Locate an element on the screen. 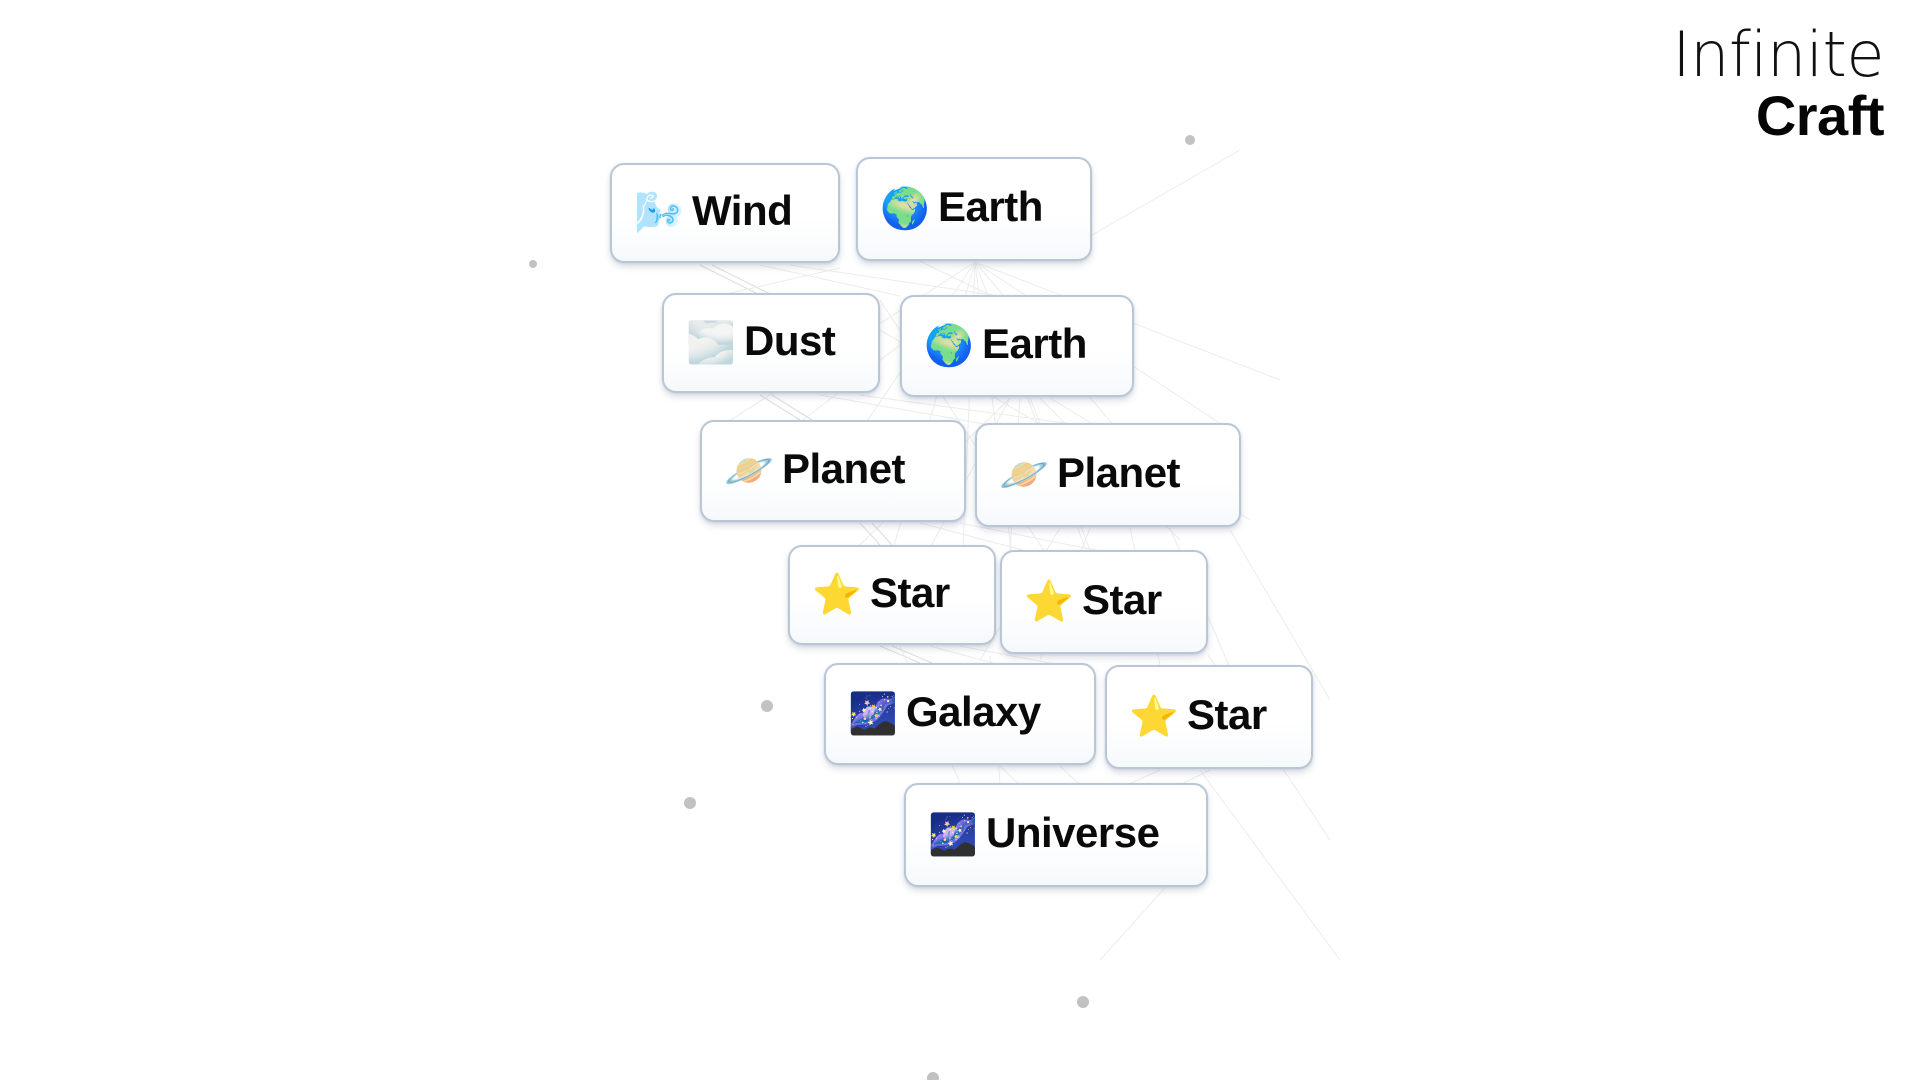  element-card-label: Universe is located at coordinates (1073, 832).